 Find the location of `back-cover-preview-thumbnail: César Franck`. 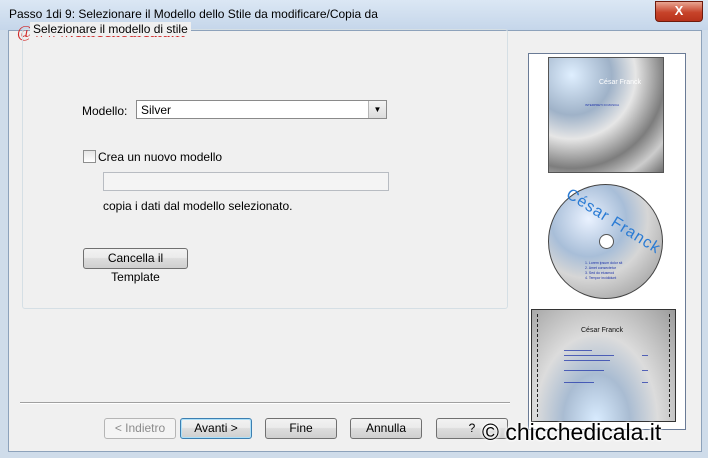

back-cover-preview-thumbnail: César Franck is located at coordinates (603, 365).